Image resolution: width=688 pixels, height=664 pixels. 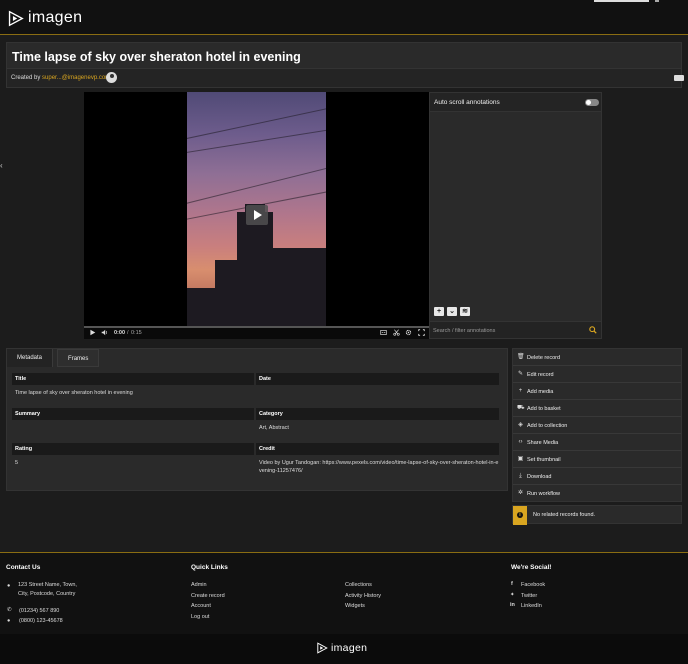 What do you see at coordinates (201, 606) in the screenshot?
I see `footer-link-account: Account` at bounding box center [201, 606].